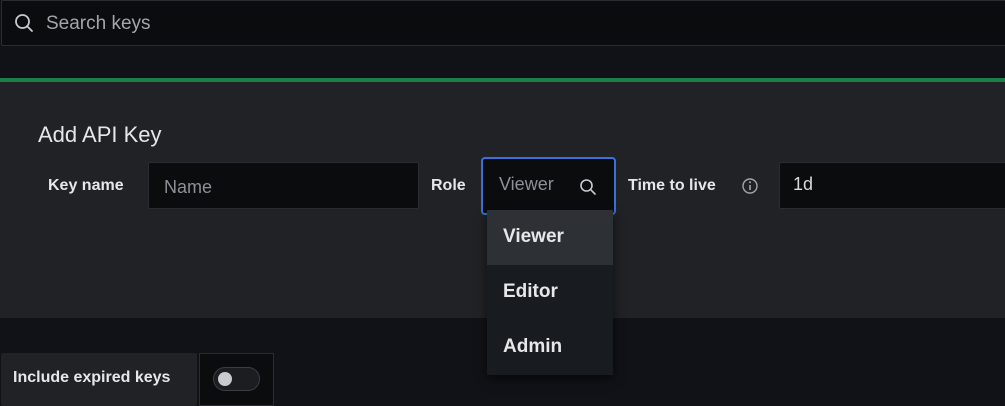  I want to click on include-expired-switch, so click(236, 379).